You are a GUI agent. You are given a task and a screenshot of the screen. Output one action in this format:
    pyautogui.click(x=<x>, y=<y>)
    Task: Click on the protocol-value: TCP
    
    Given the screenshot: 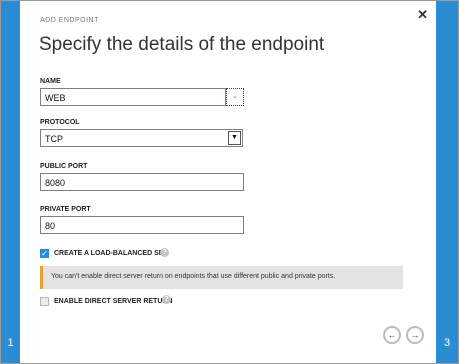 What is the action you would take?
    pyautogui.click(x=54, y=139)
    